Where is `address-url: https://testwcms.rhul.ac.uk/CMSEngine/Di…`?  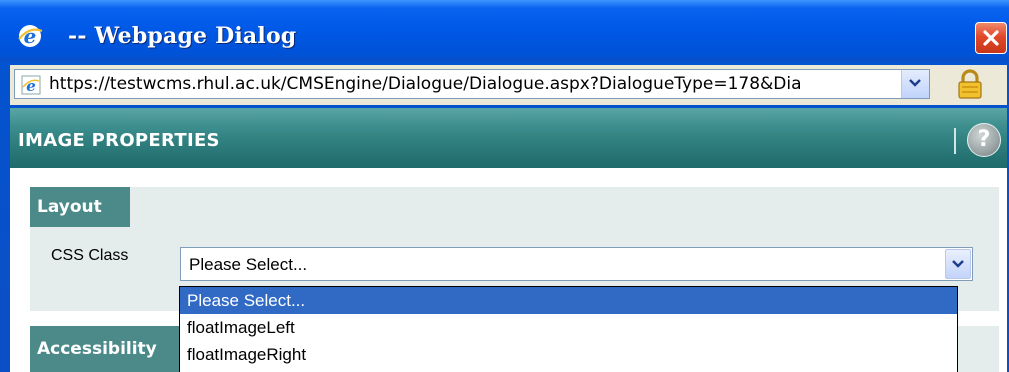
address-url: https://testwcms.rhul.ac.uk/CMSEngine/Di… is located at coordinates (472, 84).